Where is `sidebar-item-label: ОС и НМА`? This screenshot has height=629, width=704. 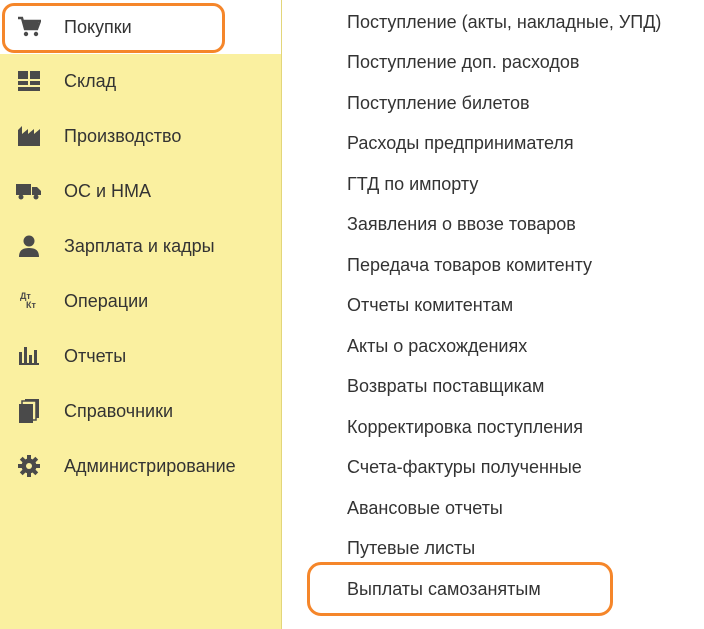
sidebar-item-label: ОС и НМА is located at coordinates (108, 190).